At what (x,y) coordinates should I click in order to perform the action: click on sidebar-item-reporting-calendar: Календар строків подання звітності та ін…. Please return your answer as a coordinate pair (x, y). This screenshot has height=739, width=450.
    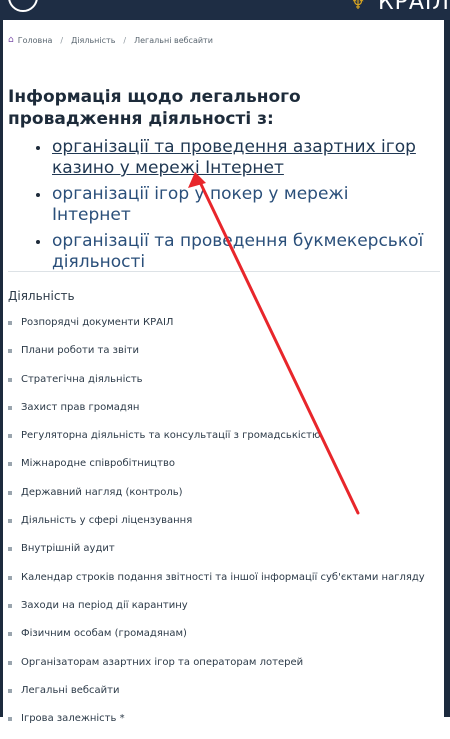
    Looking at the image, I should click on (223, 584).